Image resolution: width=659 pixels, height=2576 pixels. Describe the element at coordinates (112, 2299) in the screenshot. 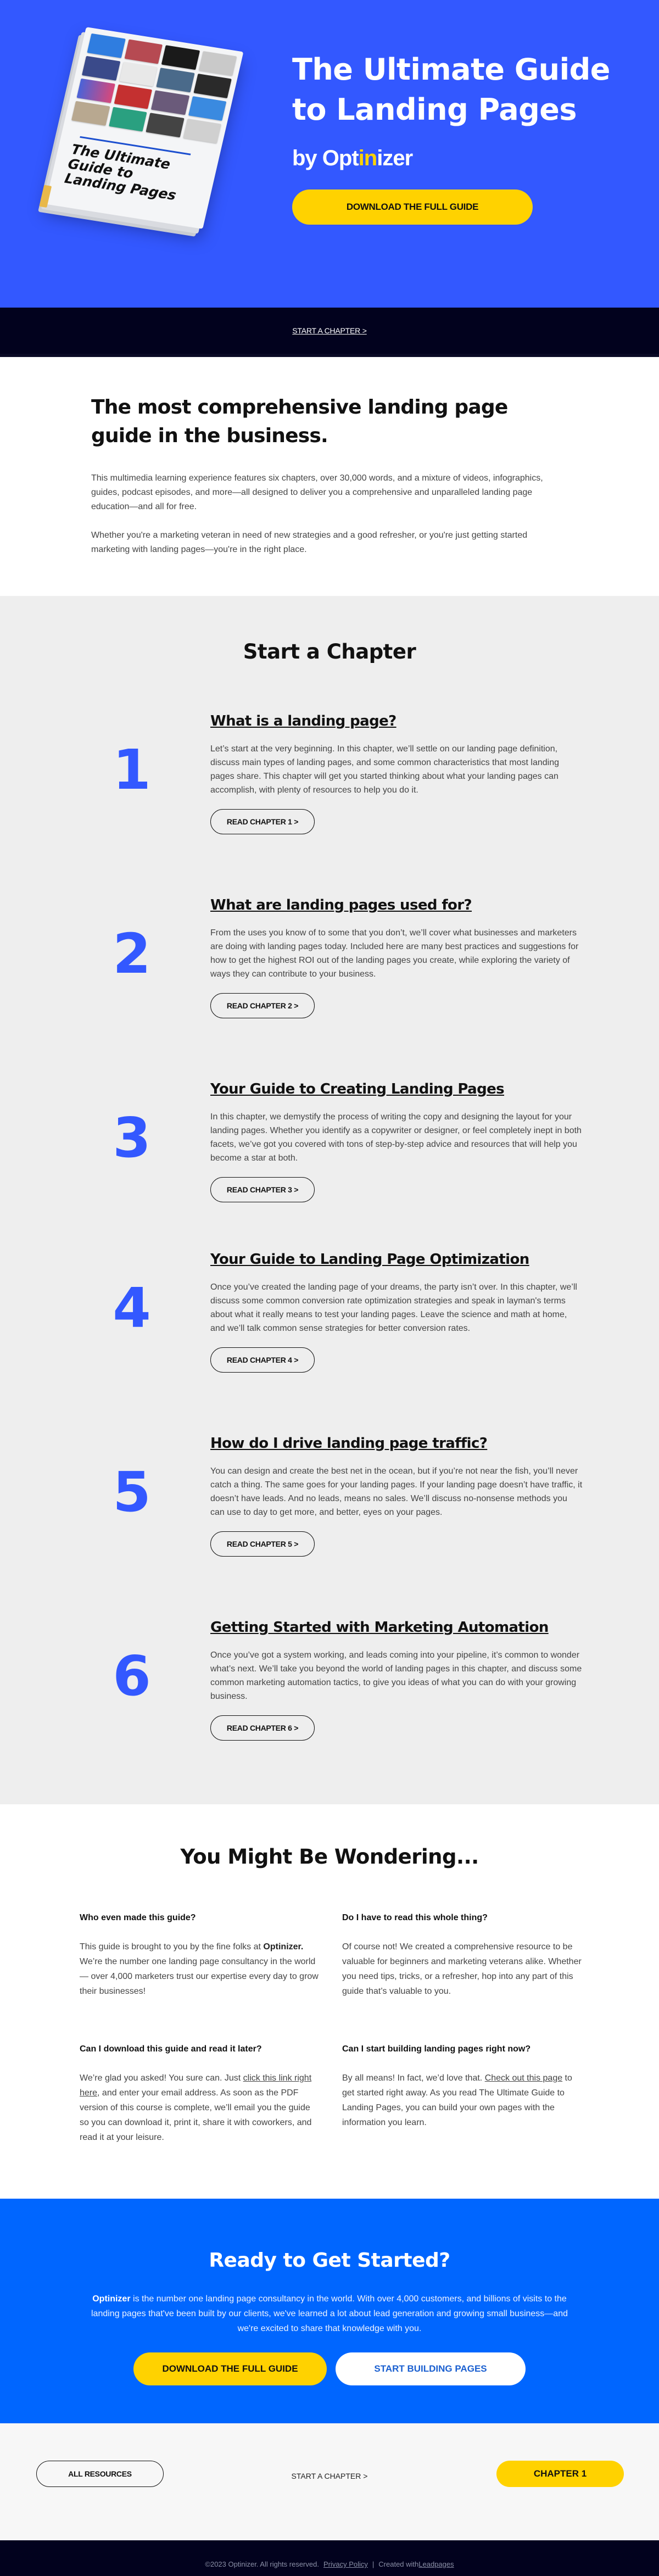

I see `brand-name: Optinizer` at that location.